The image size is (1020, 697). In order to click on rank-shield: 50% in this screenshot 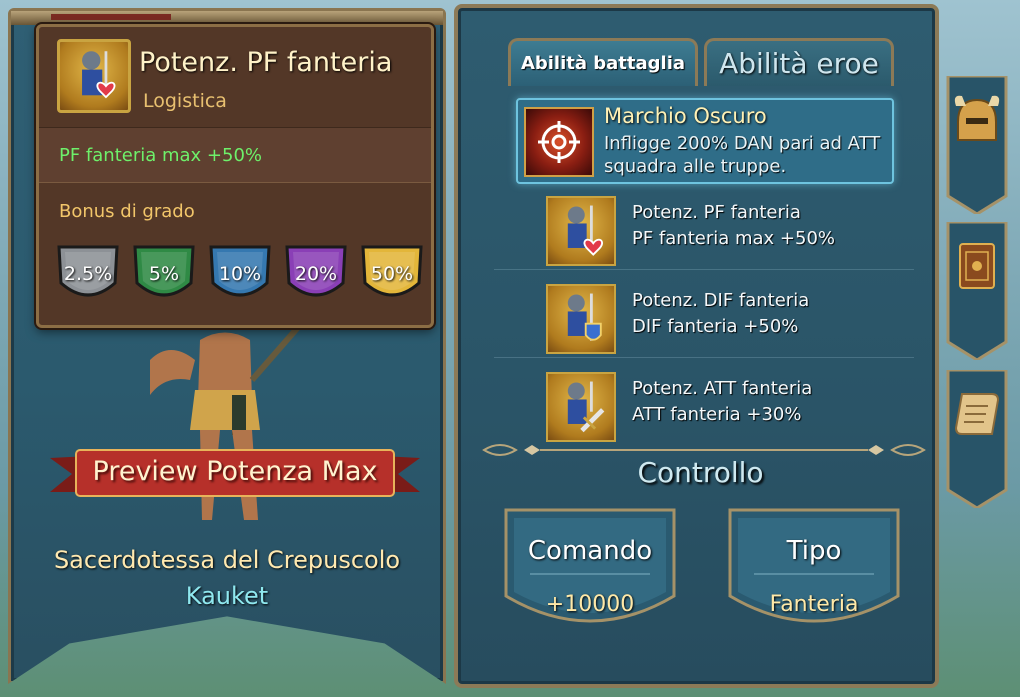, I will do `click(392, 274)`.